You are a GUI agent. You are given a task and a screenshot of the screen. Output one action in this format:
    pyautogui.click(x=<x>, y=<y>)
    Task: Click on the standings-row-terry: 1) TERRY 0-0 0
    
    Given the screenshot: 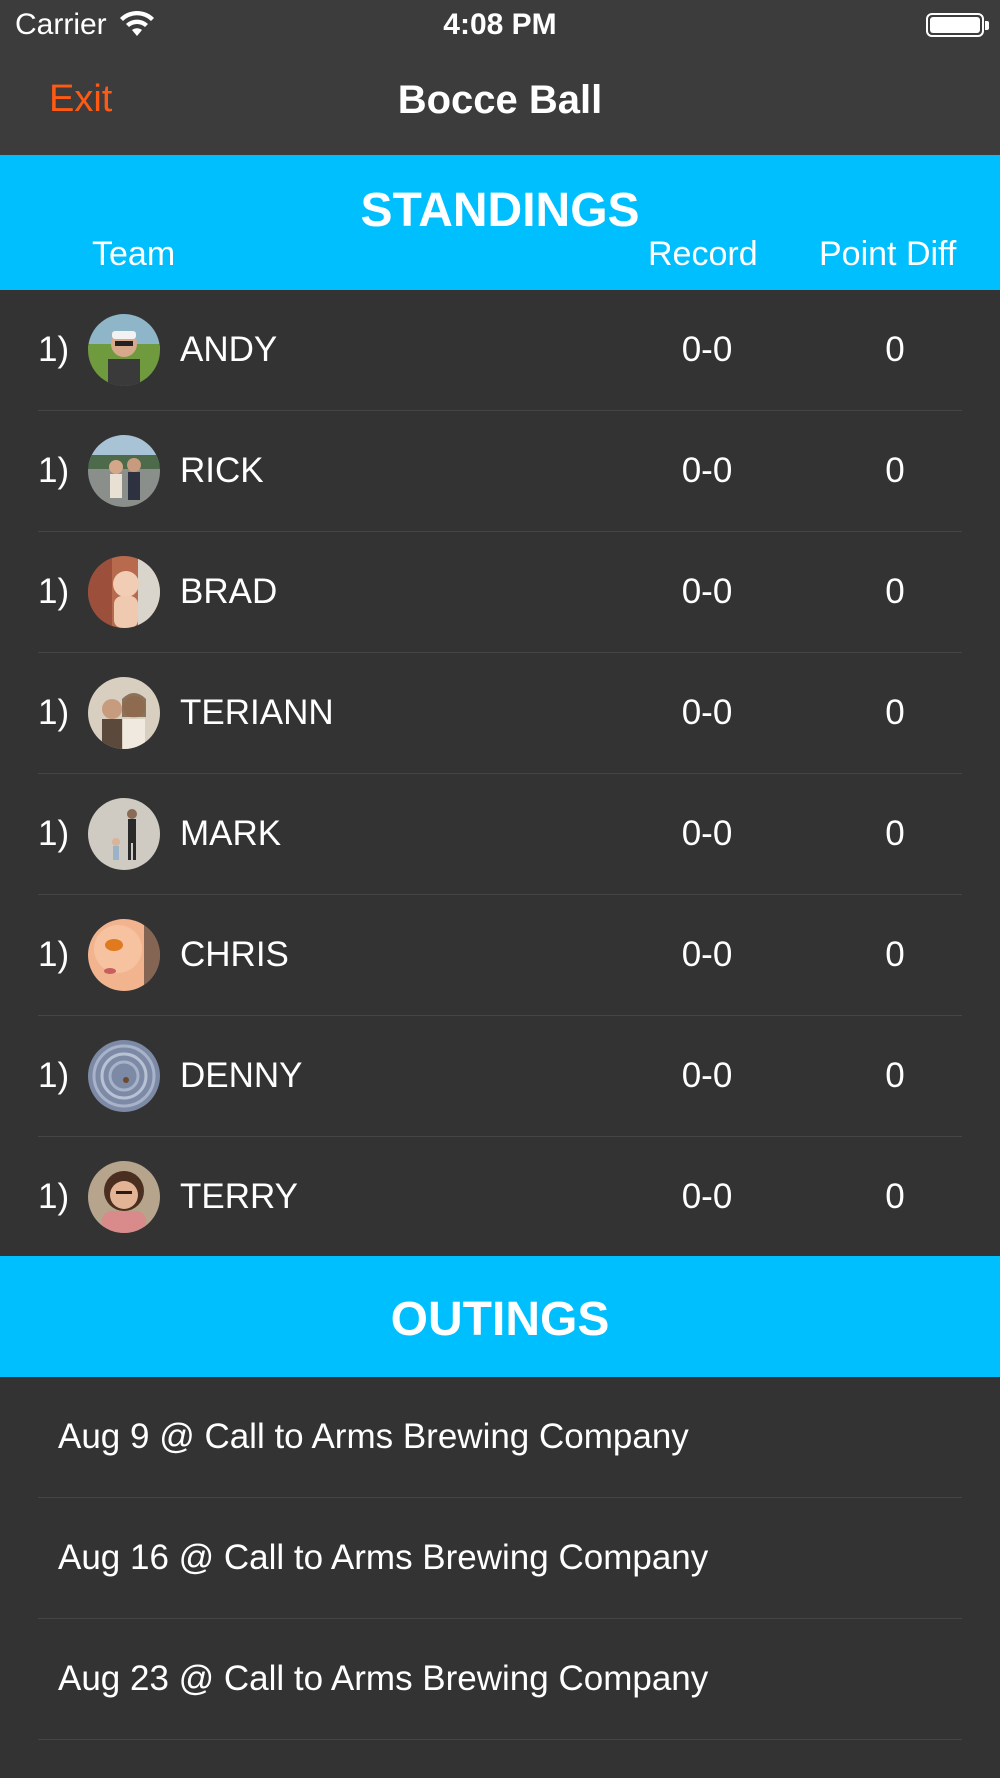 What is the action you would take?
    pyautogui.click(x=500, y=1197)
    